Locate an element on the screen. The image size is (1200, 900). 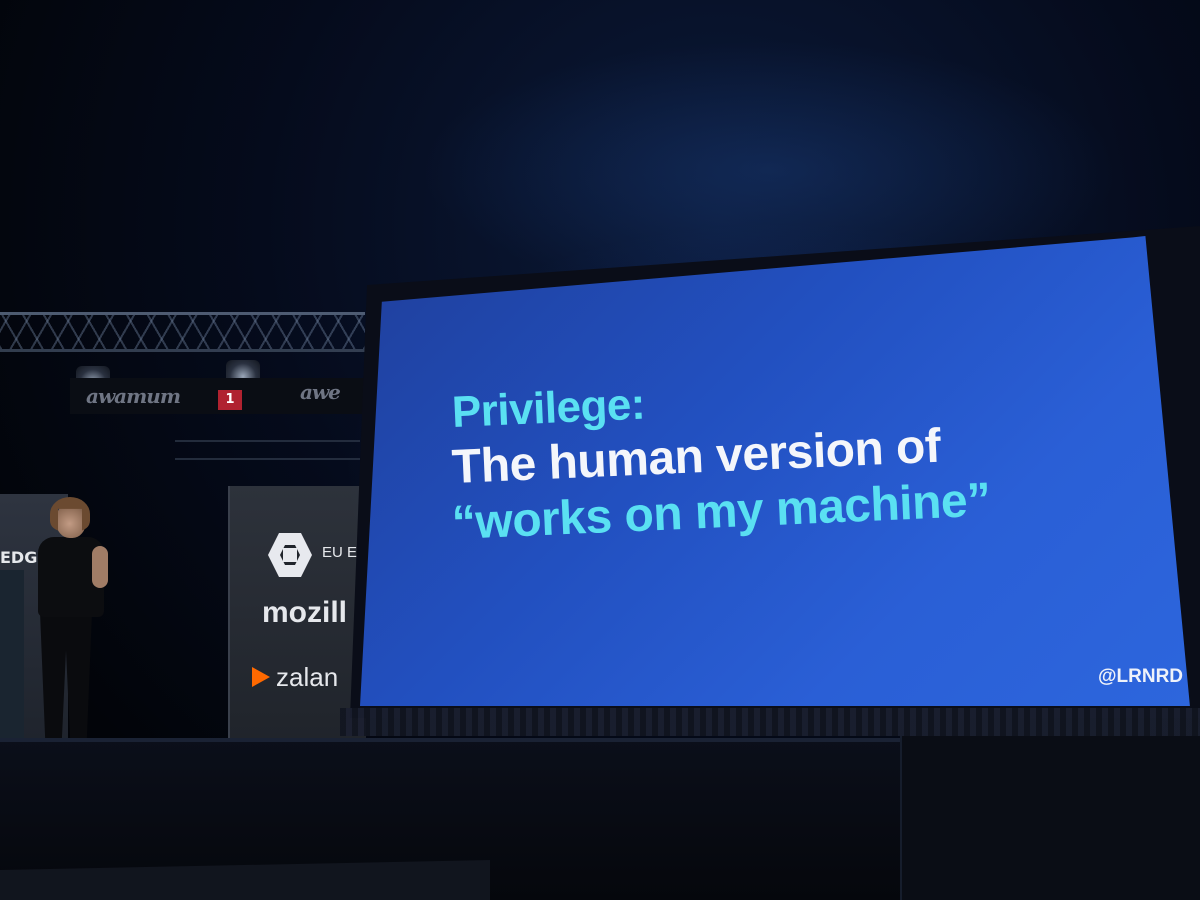
rig-sign-text: awamum is located at coordinates (133, 396).